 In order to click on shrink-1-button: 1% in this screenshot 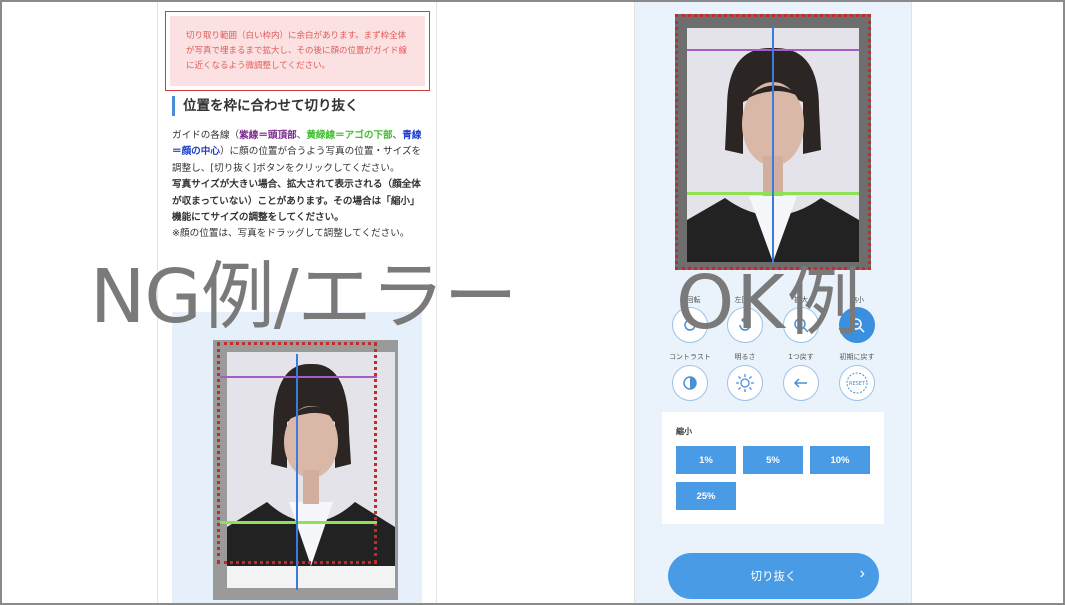, I will do `click(706, 460)`.